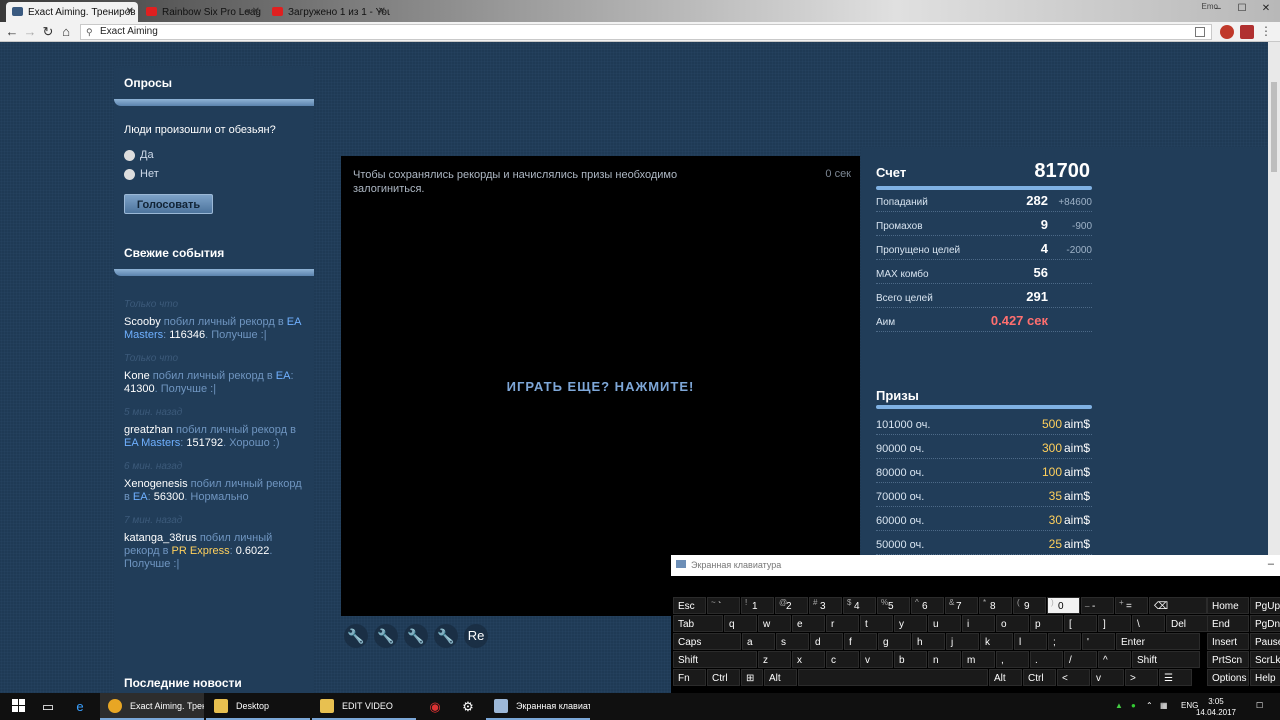 The height and width of the screenshot is (720, 1280). I want to click on event-user-link: Scooby, so click(142, 322).